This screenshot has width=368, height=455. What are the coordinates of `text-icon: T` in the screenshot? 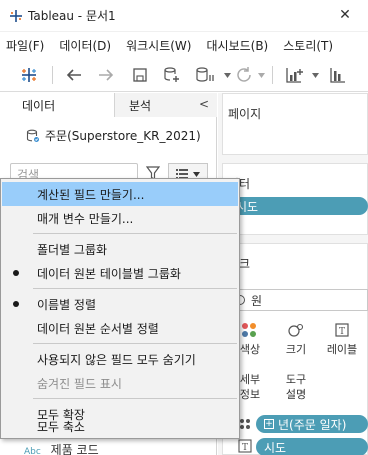 It's located at (245, 447).